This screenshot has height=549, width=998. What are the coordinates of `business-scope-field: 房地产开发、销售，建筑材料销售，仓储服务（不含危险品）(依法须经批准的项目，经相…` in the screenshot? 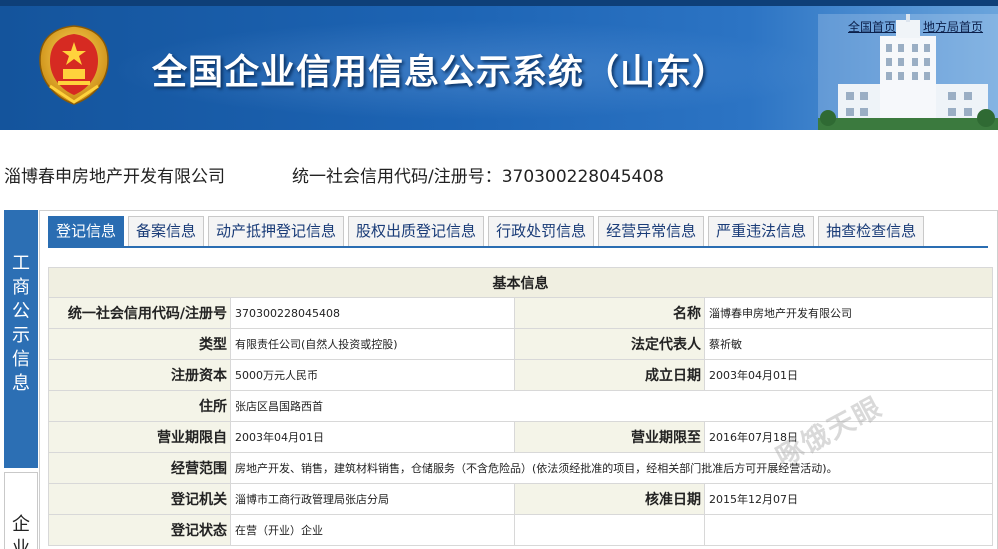 It's located at (611, 468).